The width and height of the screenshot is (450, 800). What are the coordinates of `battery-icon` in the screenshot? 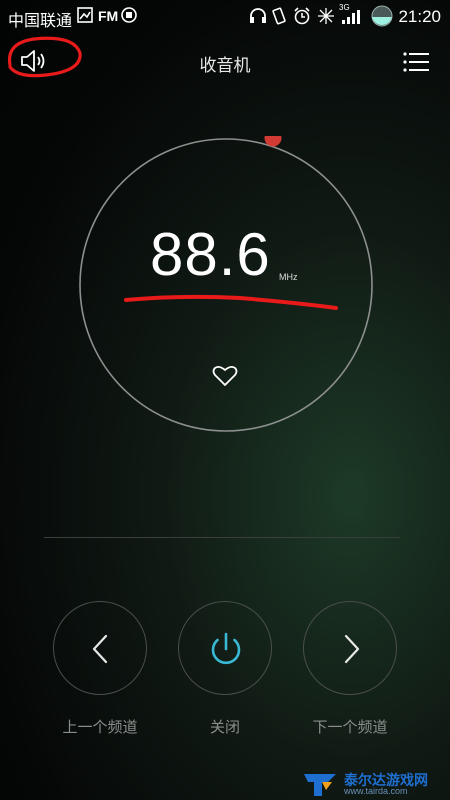 It's located at (382, 16).